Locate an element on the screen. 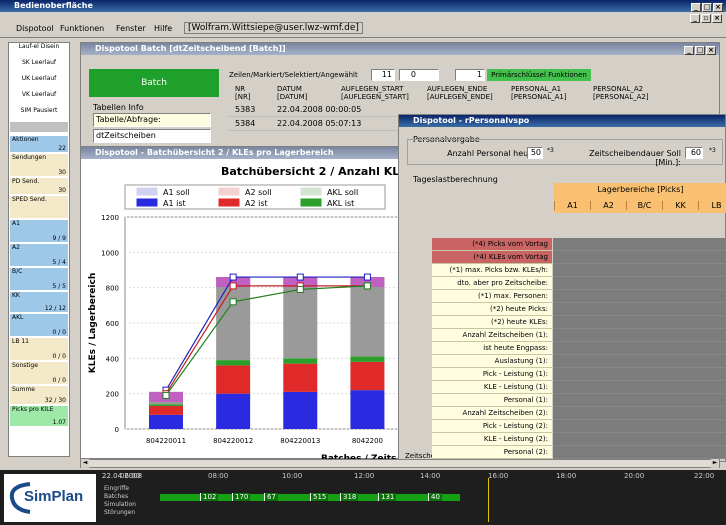 Image resolution: width=726 pixels, height=525 pixels. y-tick-label: 600 is located at coordinates (112, 324).